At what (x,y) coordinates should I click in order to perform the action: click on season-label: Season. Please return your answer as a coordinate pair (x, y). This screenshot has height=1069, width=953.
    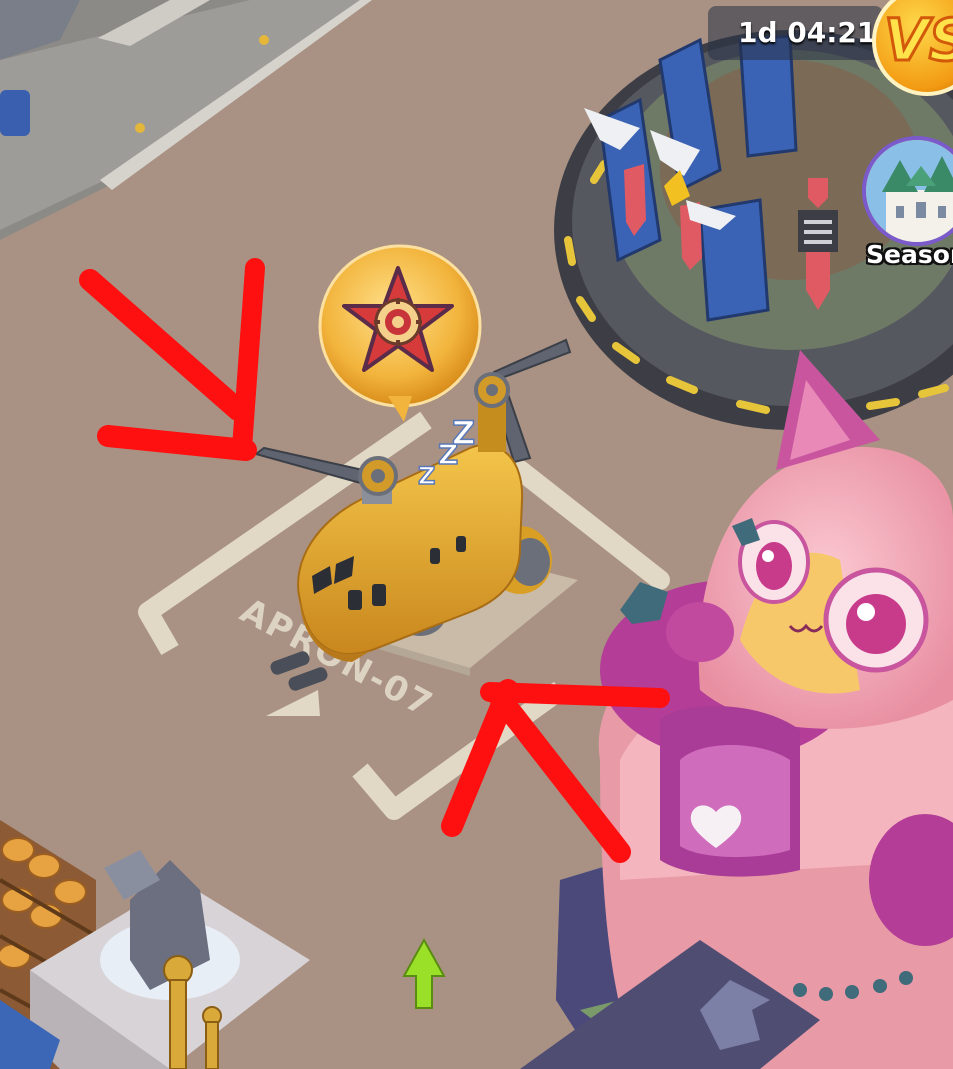
    Looking at the image, I should click on (909, 254).